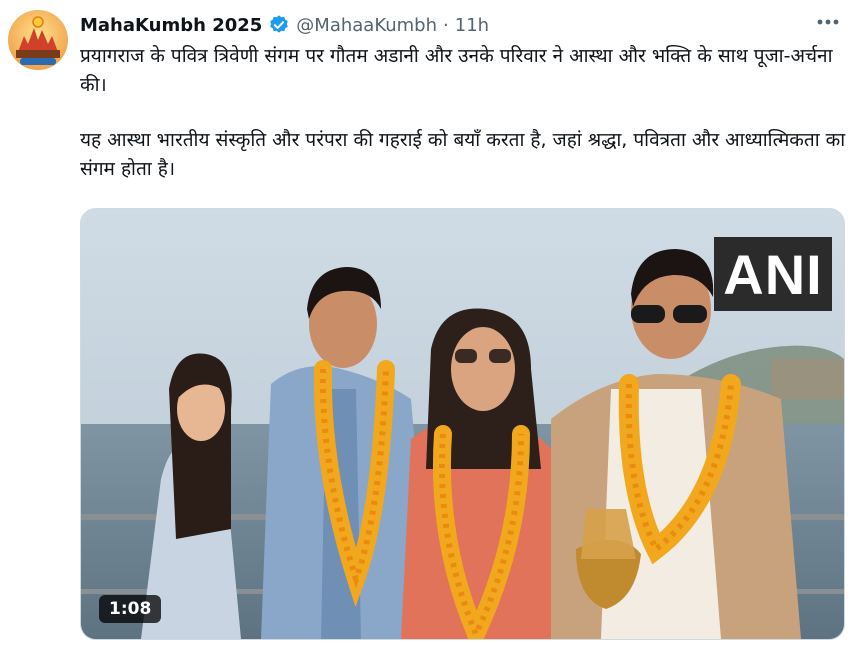  What do you see at coordinates (130, 609) in the screenshot?
I see `video-duration-badge: 1:08` at bounding box center [130, 609].